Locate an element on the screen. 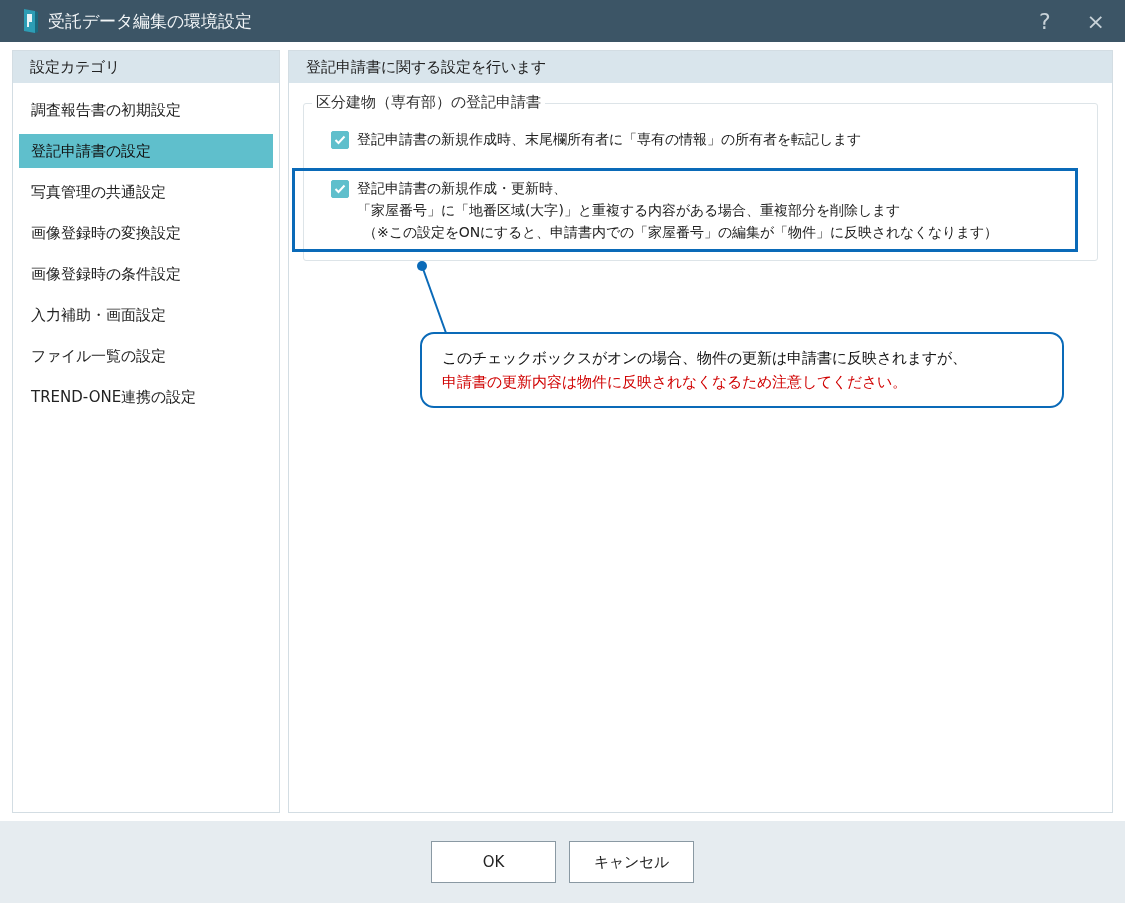 The width and height of the screenshot is (1125, 903). help-button: ? is located at coordinates (1044, 21).